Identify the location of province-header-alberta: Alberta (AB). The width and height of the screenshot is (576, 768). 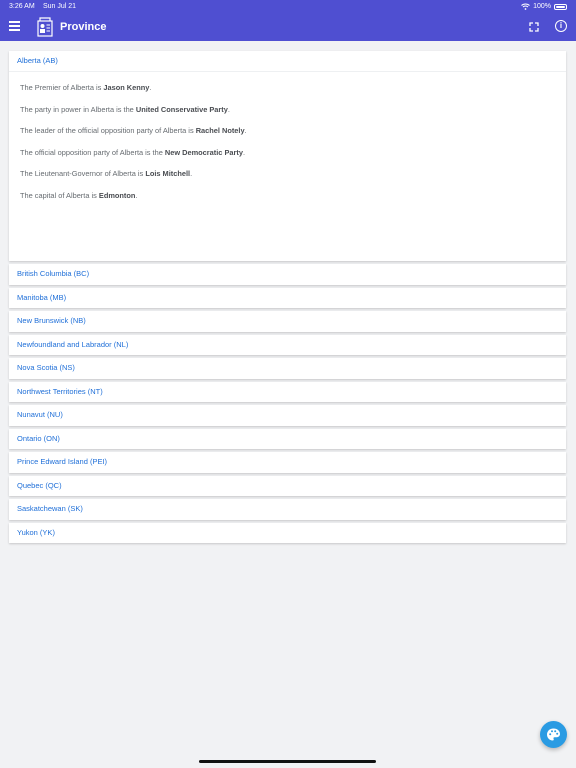
(287, 61).